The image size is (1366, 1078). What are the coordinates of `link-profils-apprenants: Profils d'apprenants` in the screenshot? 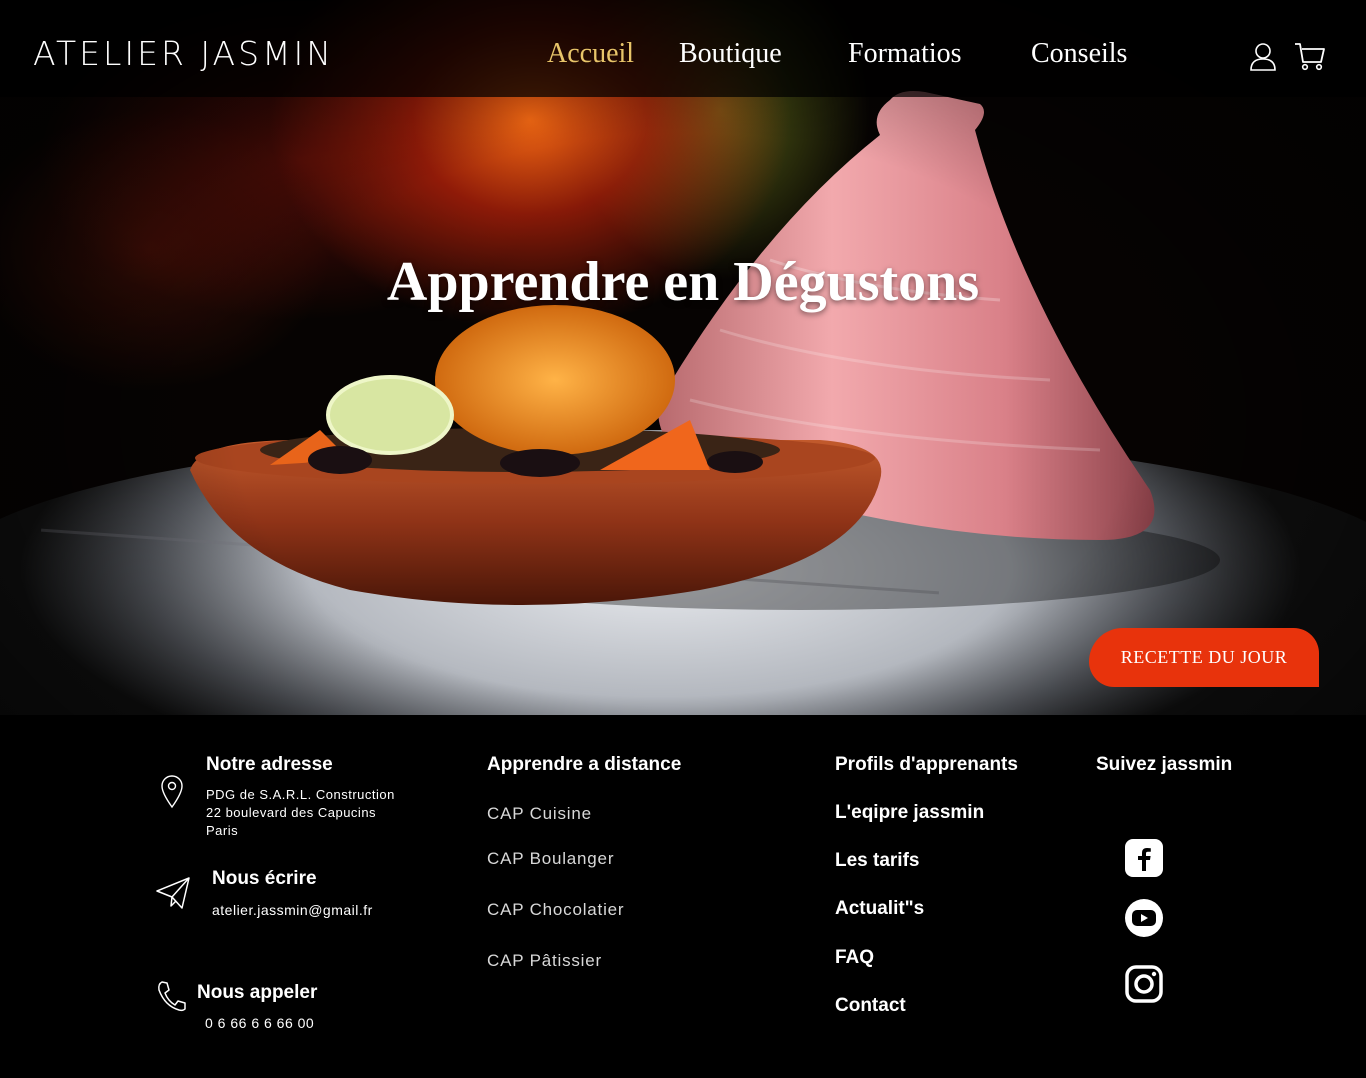 It's located at (926, 765).